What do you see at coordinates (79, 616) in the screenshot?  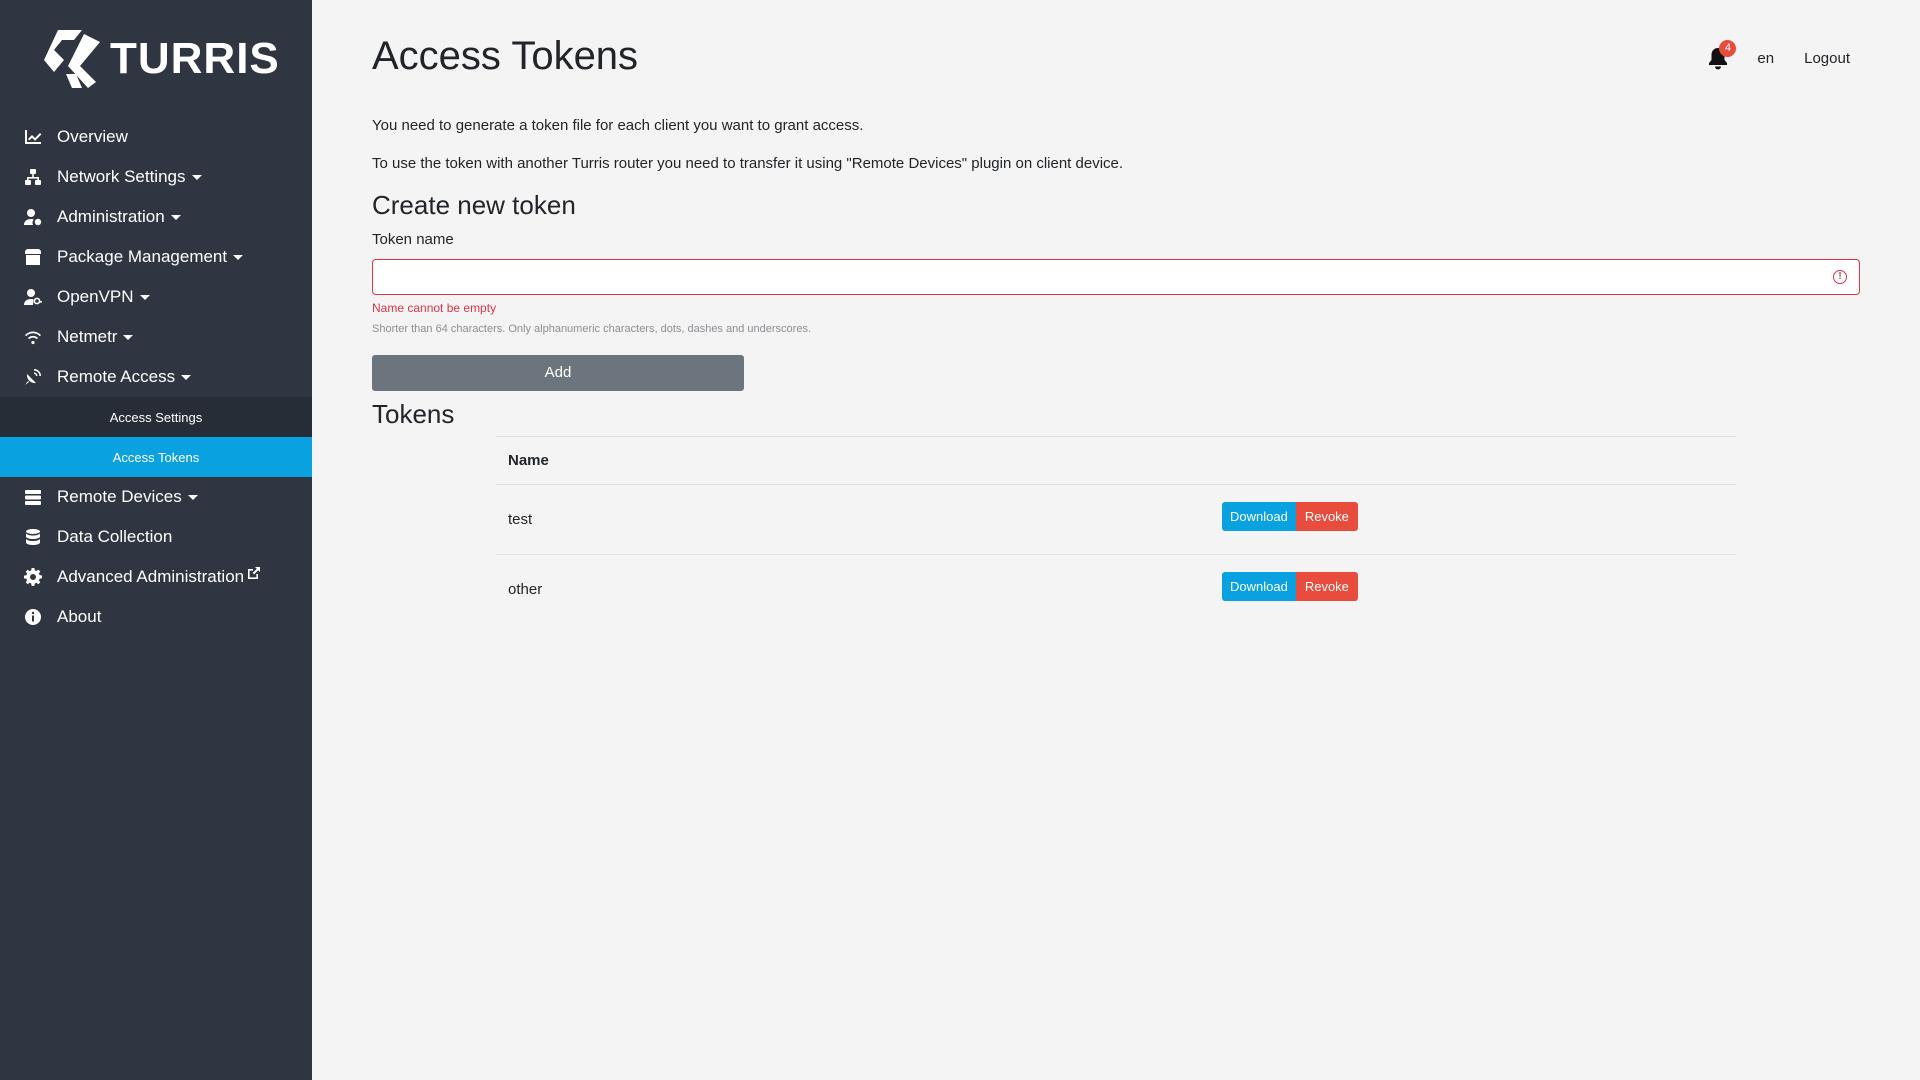 I see `sidebar-item-label: About` at bounding box center [79, 616].